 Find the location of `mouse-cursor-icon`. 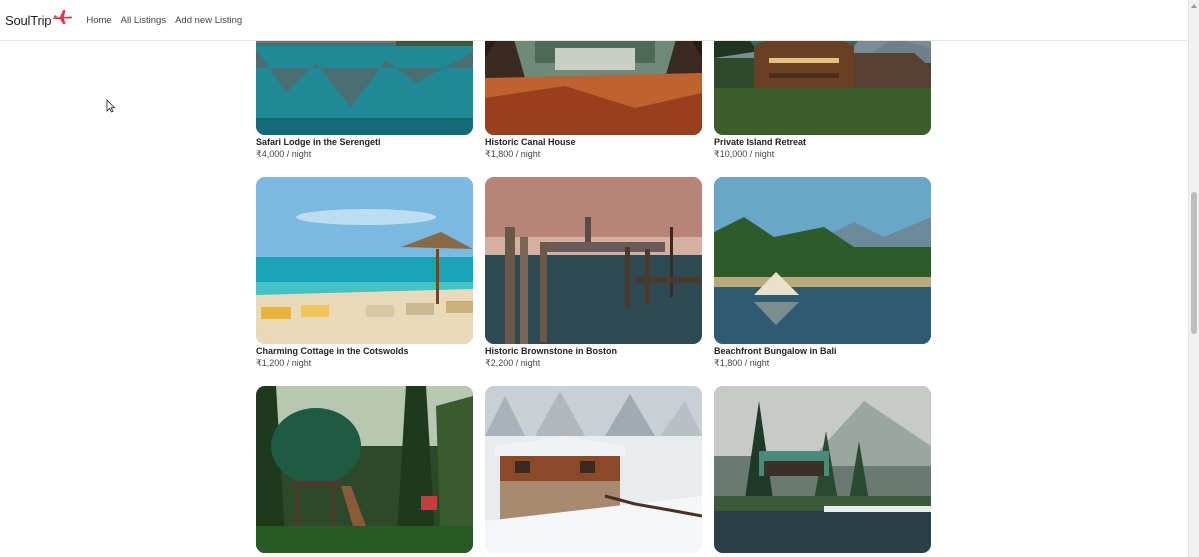

mouse-cursor-icon is located at coordinates (111, 106).